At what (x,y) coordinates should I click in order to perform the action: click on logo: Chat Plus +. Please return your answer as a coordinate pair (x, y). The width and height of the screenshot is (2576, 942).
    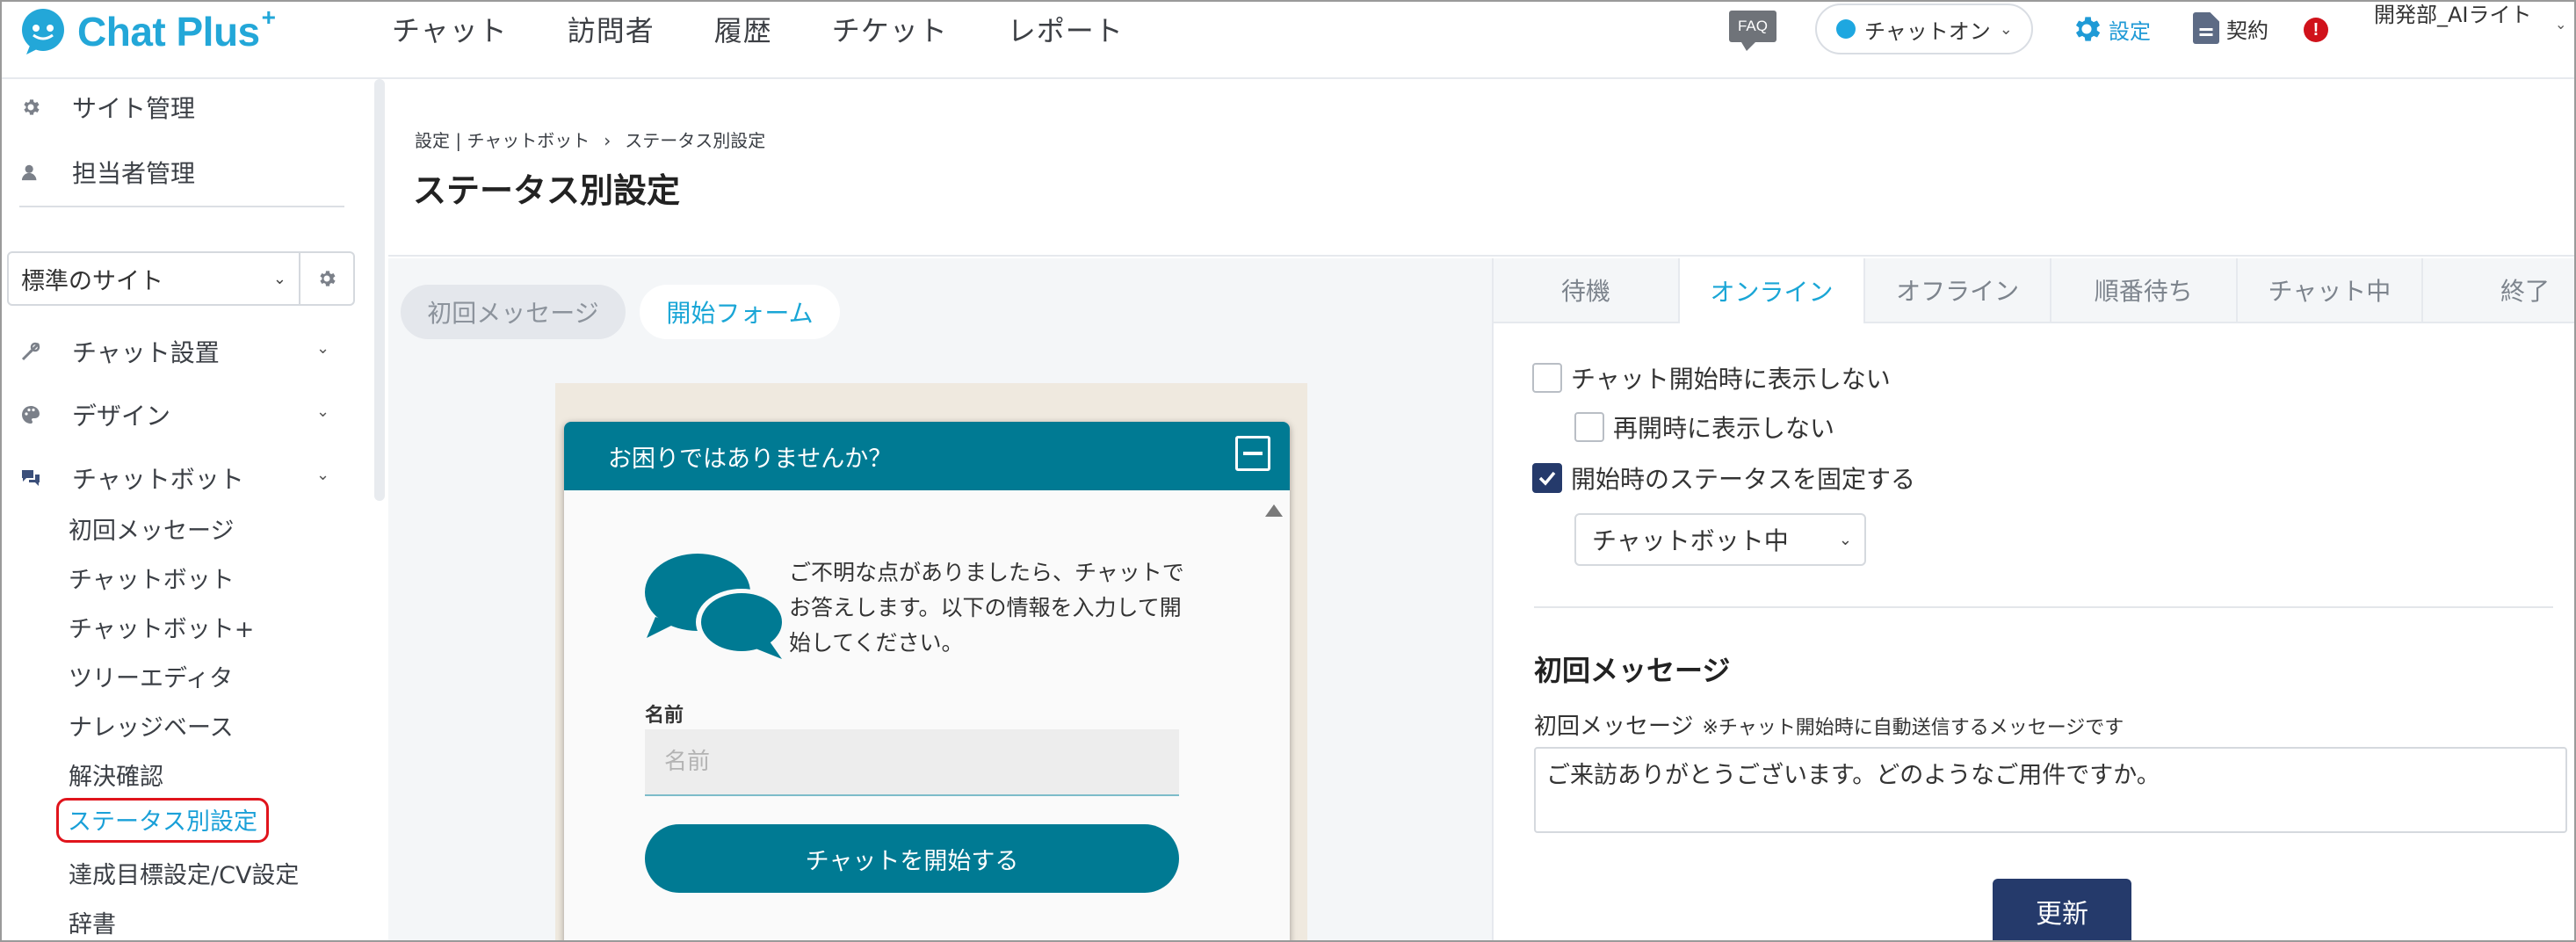
    Looking at the image, I should click on (147, 31).